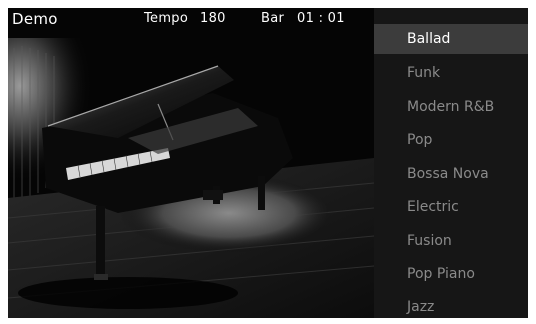  What do you see at coordinates (451, 174) in the screenshot?
I see `style-item-bossa-nova: Bossa Nova` at bounding box center [451, 174].